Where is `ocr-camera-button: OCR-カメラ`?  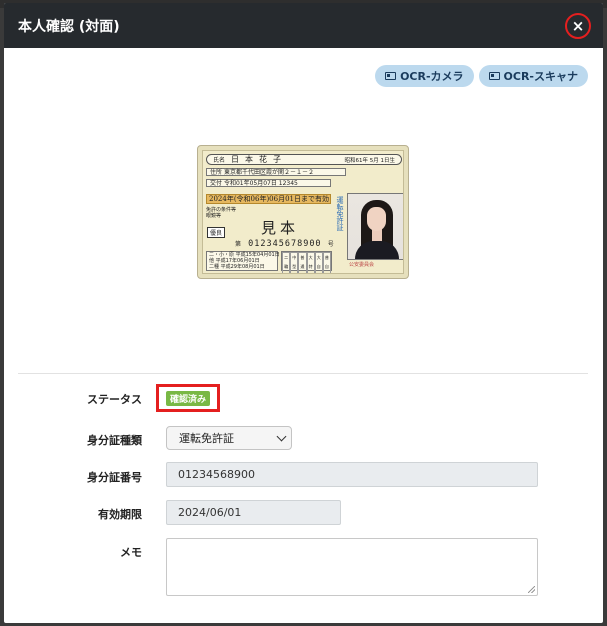 ocr-camera-button: OCR-カメラ is located at coordinates (424, 76).